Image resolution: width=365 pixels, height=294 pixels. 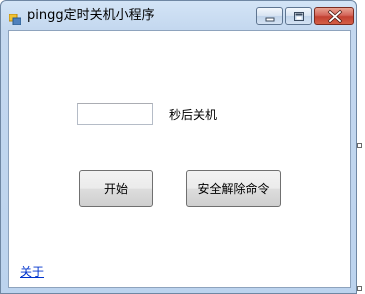 I want to click on close-button, so click(x=334, y=16).